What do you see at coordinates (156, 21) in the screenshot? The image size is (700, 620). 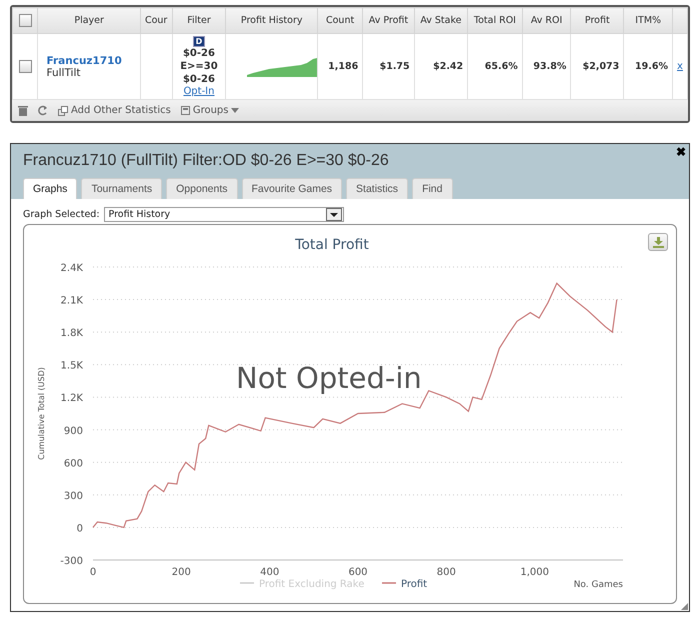 I see `column-header: Cour` at bounding box center [156, 21].